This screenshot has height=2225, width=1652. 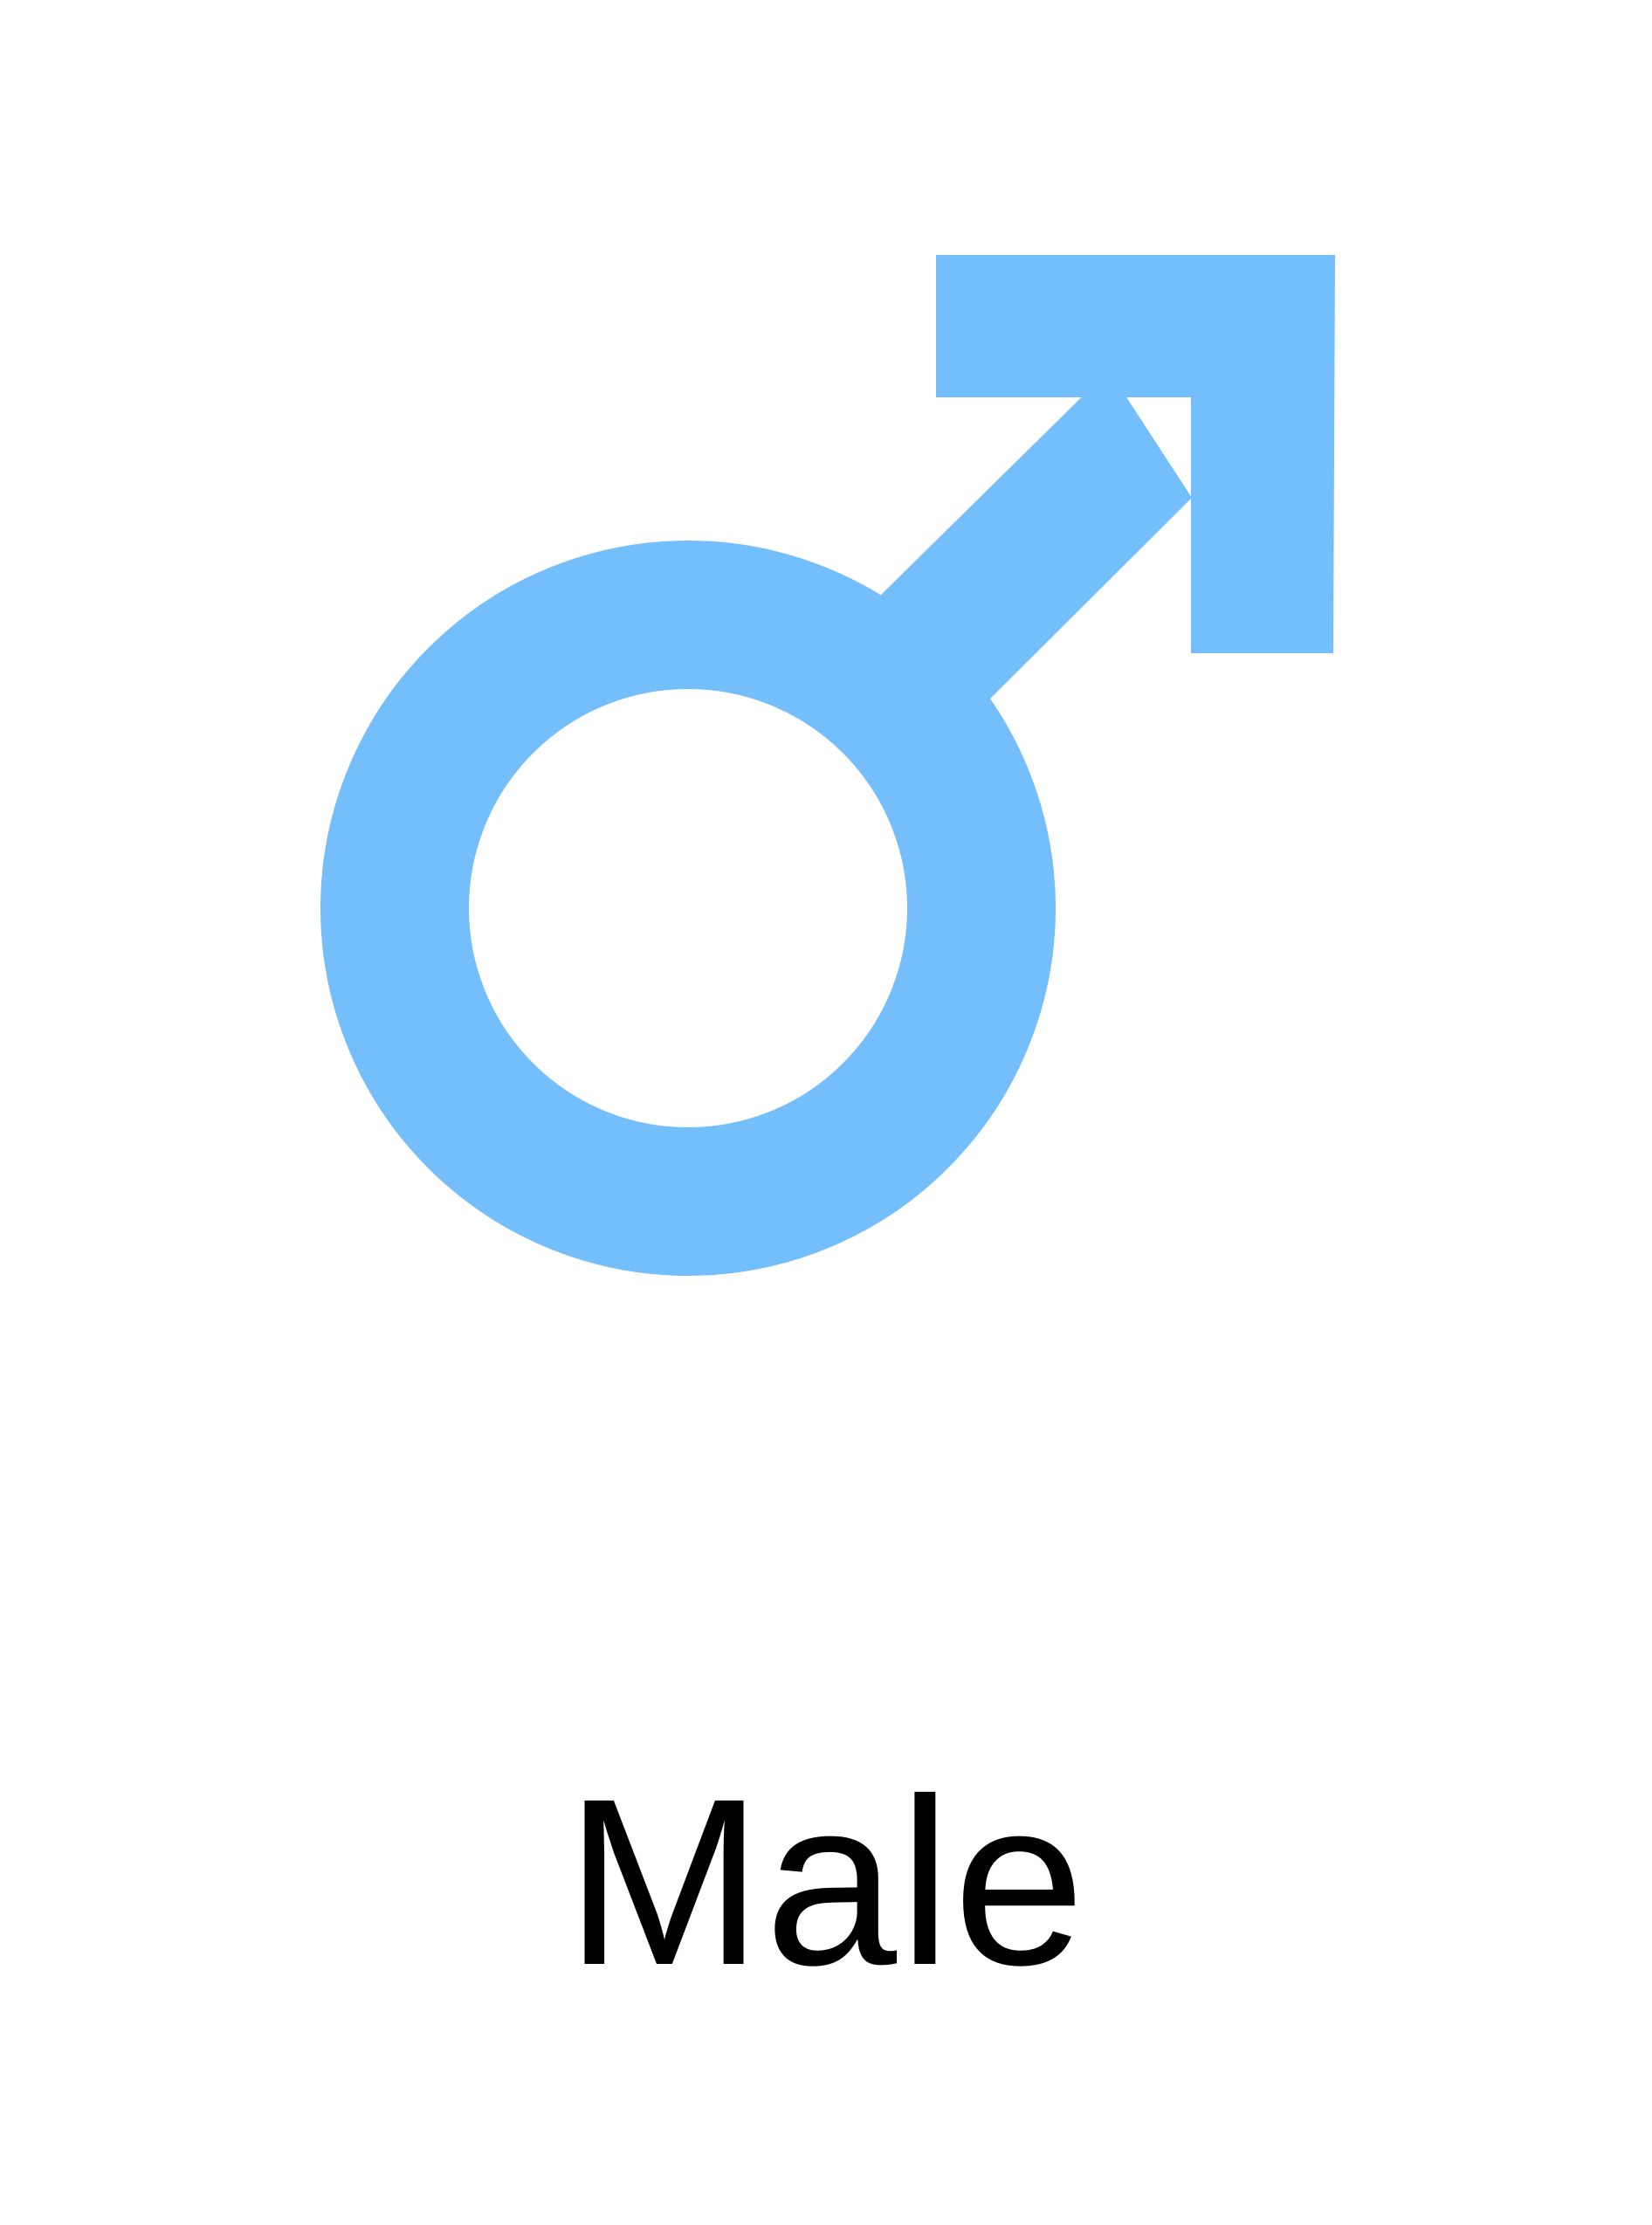 What do you see at coordinates (826, 1882) in the screenshot?
I see `symbol-label: Male` at bounding box center [826, 1882].